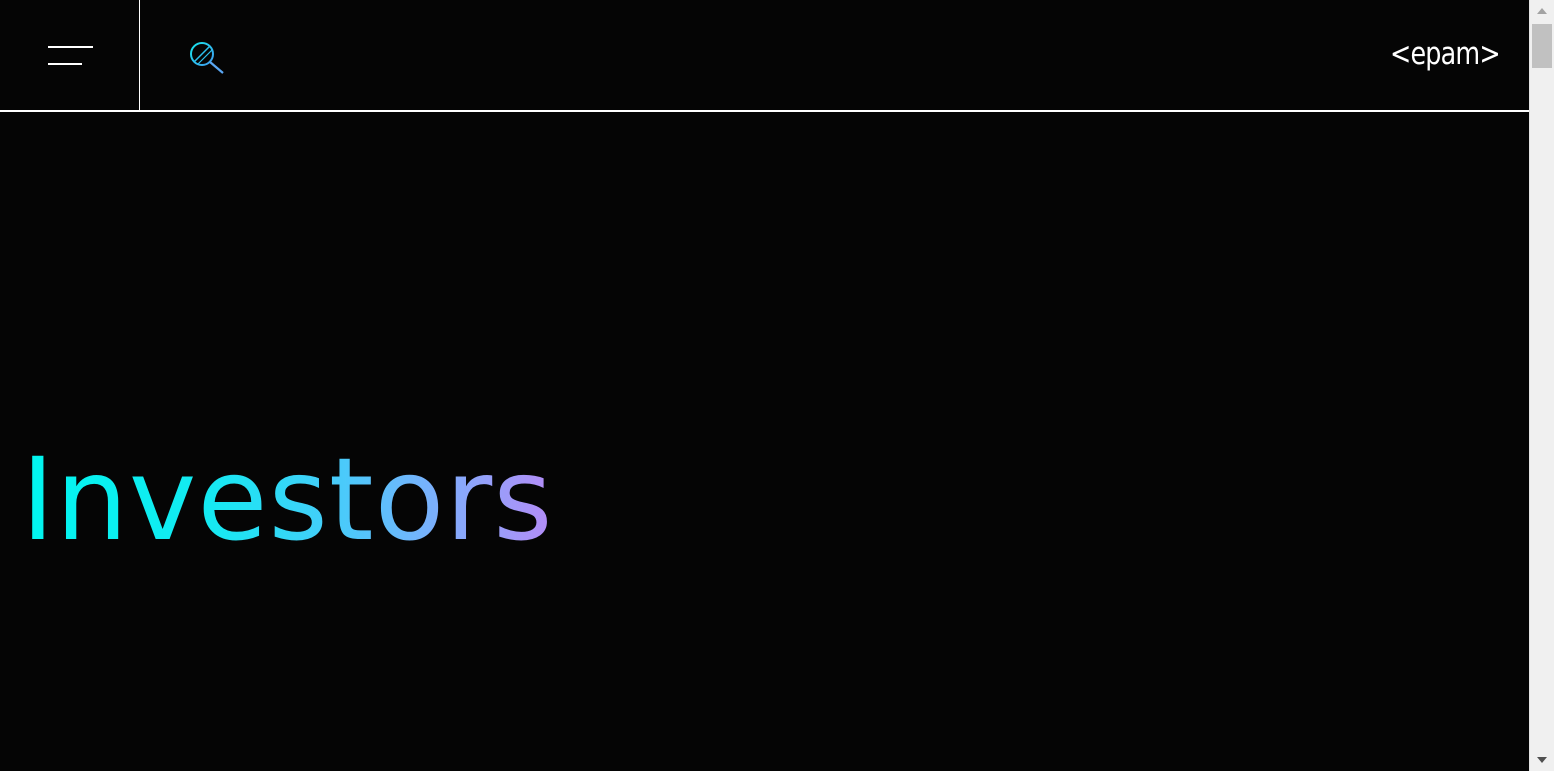  I want to click on search-button, so click(206, 58).